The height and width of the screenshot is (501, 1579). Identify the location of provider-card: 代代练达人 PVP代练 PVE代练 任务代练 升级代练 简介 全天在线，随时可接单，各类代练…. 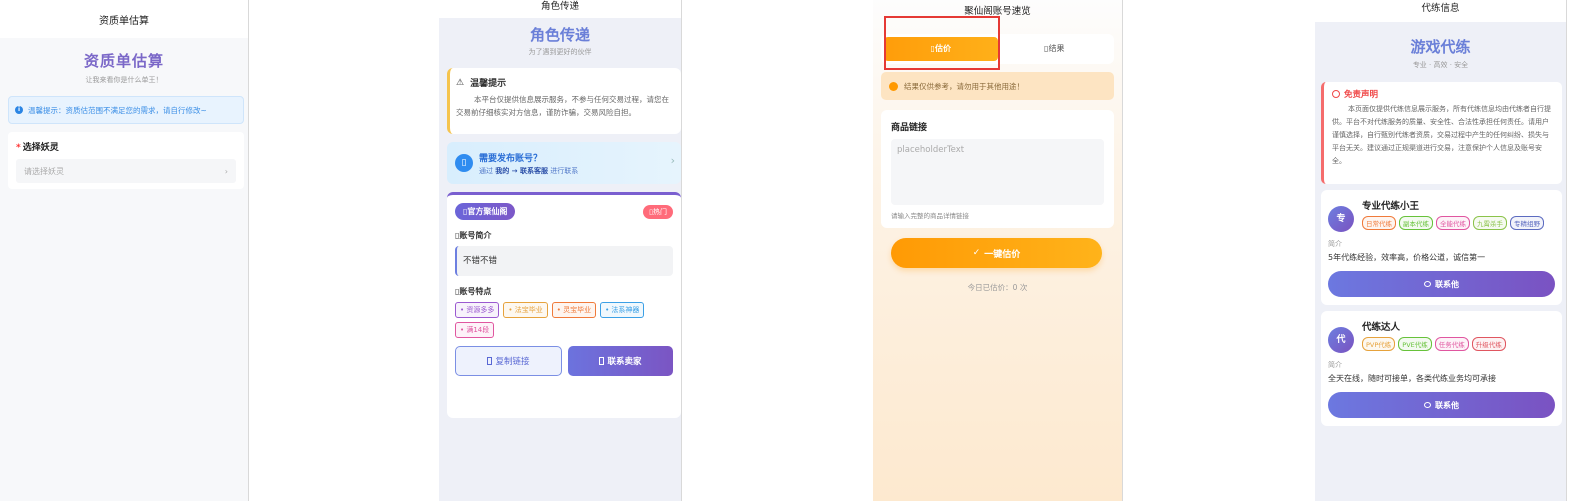
(1441, 368).